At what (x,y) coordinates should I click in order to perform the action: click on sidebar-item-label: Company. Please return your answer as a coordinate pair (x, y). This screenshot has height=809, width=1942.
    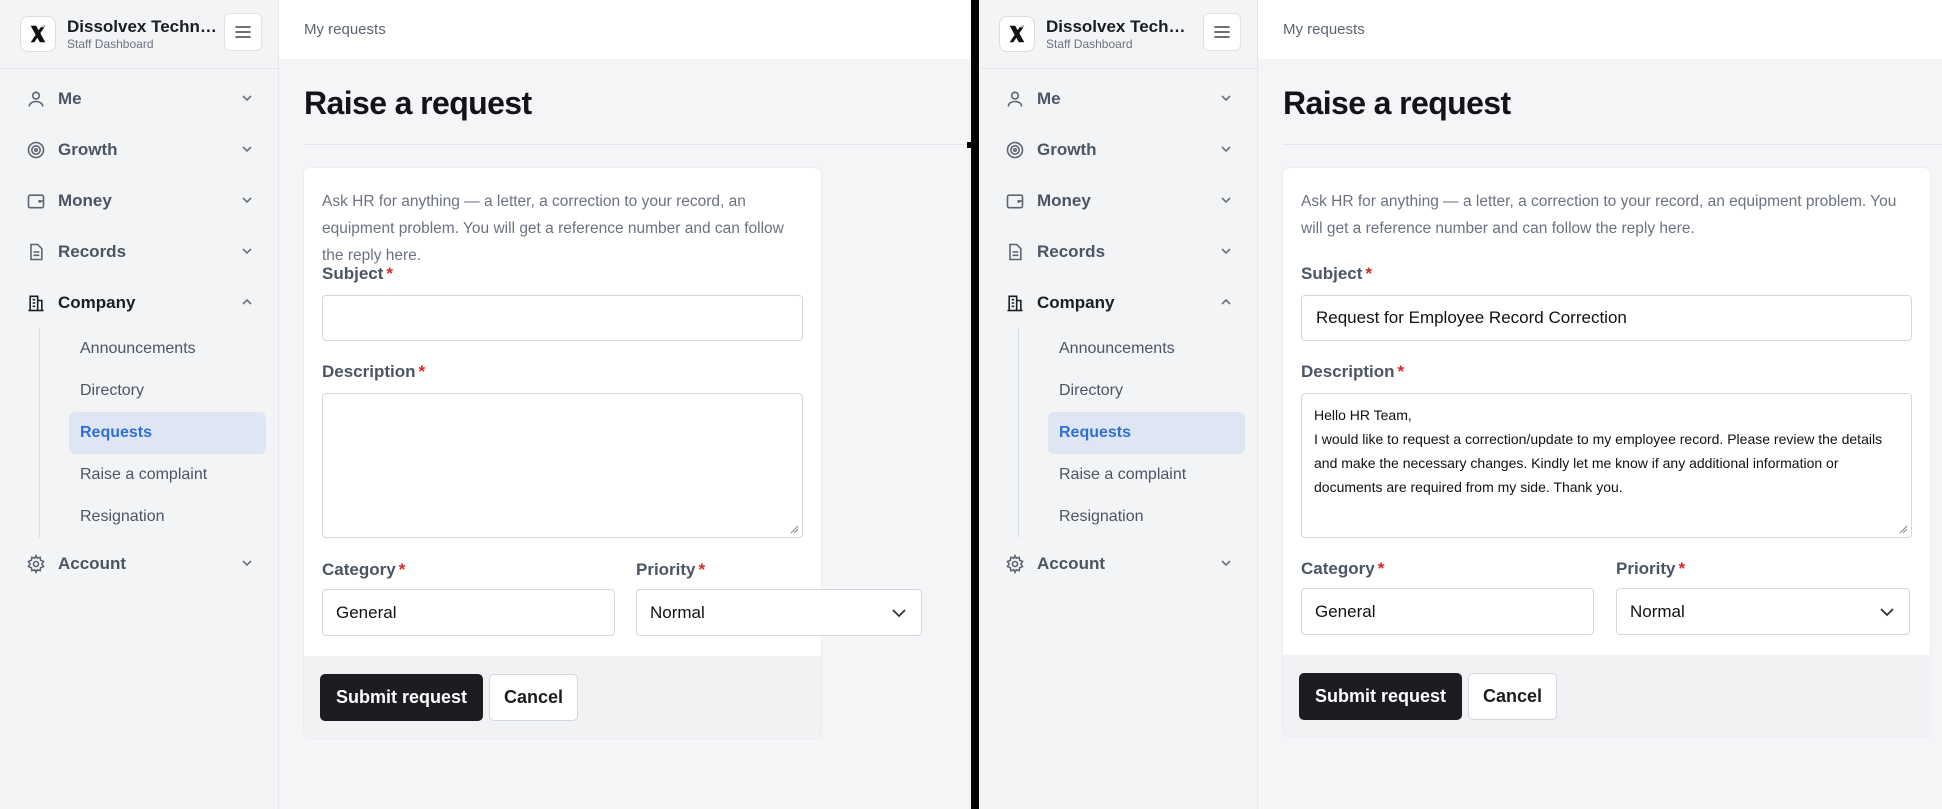
    Looking at the image, I should click on (1076, 302).